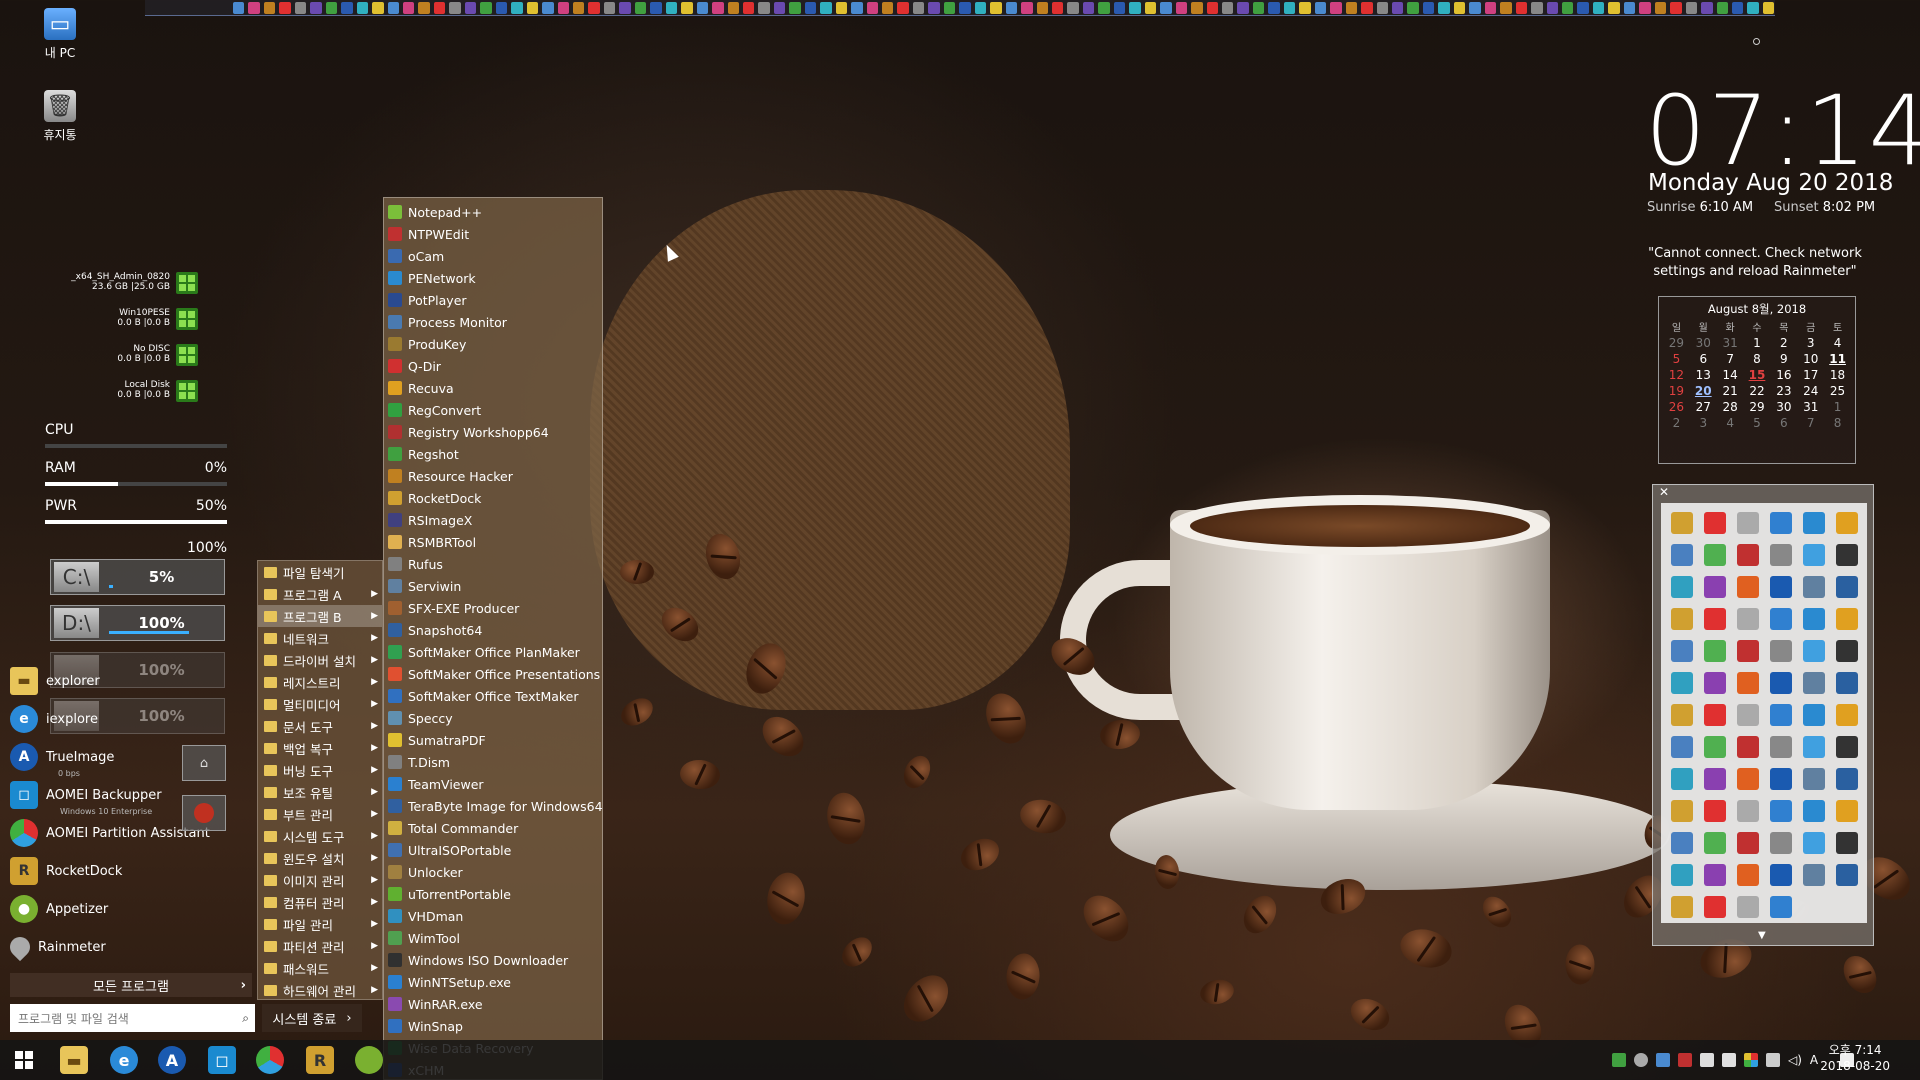 The width and height of the screenshot is (1920, 1080). What do you see at coordinates (1757, 375) in the screenshot?
I see `calendar-day: 15` at bounding box center [1757, 375].